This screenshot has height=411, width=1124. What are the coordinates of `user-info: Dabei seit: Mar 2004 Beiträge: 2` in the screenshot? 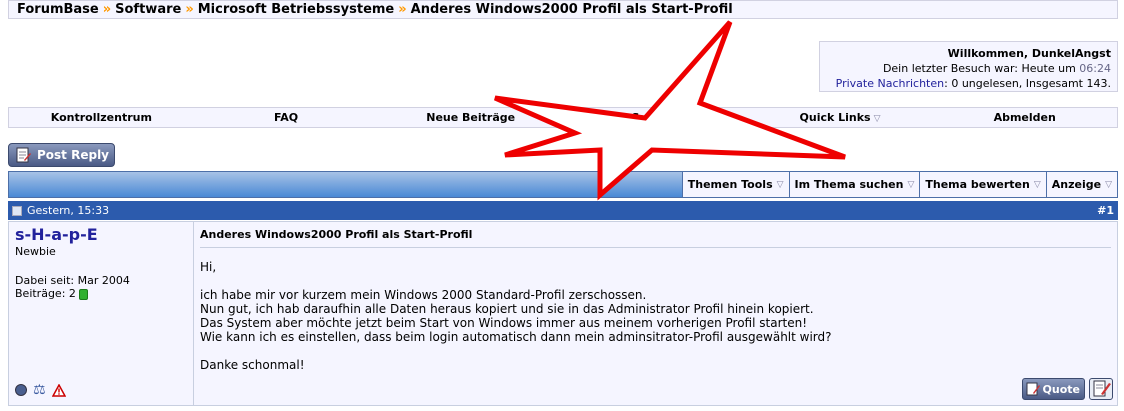 It's located at (101, 287).